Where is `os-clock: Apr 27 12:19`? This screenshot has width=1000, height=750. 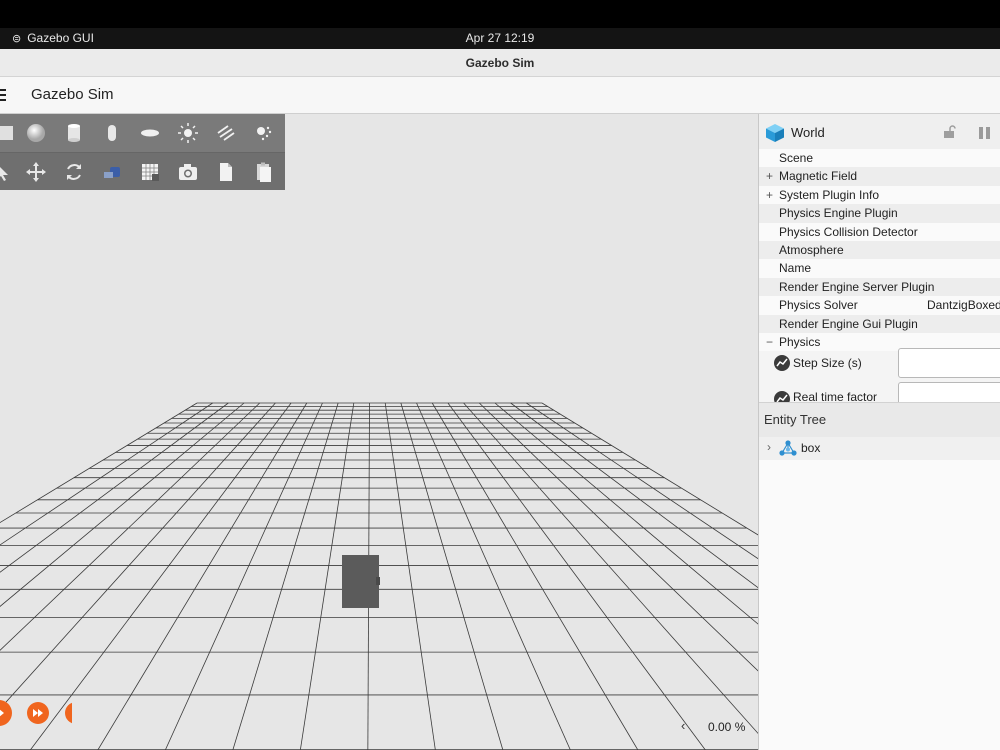 os-clock: Apr 27 12:19 is located at coordinates (500, 38).